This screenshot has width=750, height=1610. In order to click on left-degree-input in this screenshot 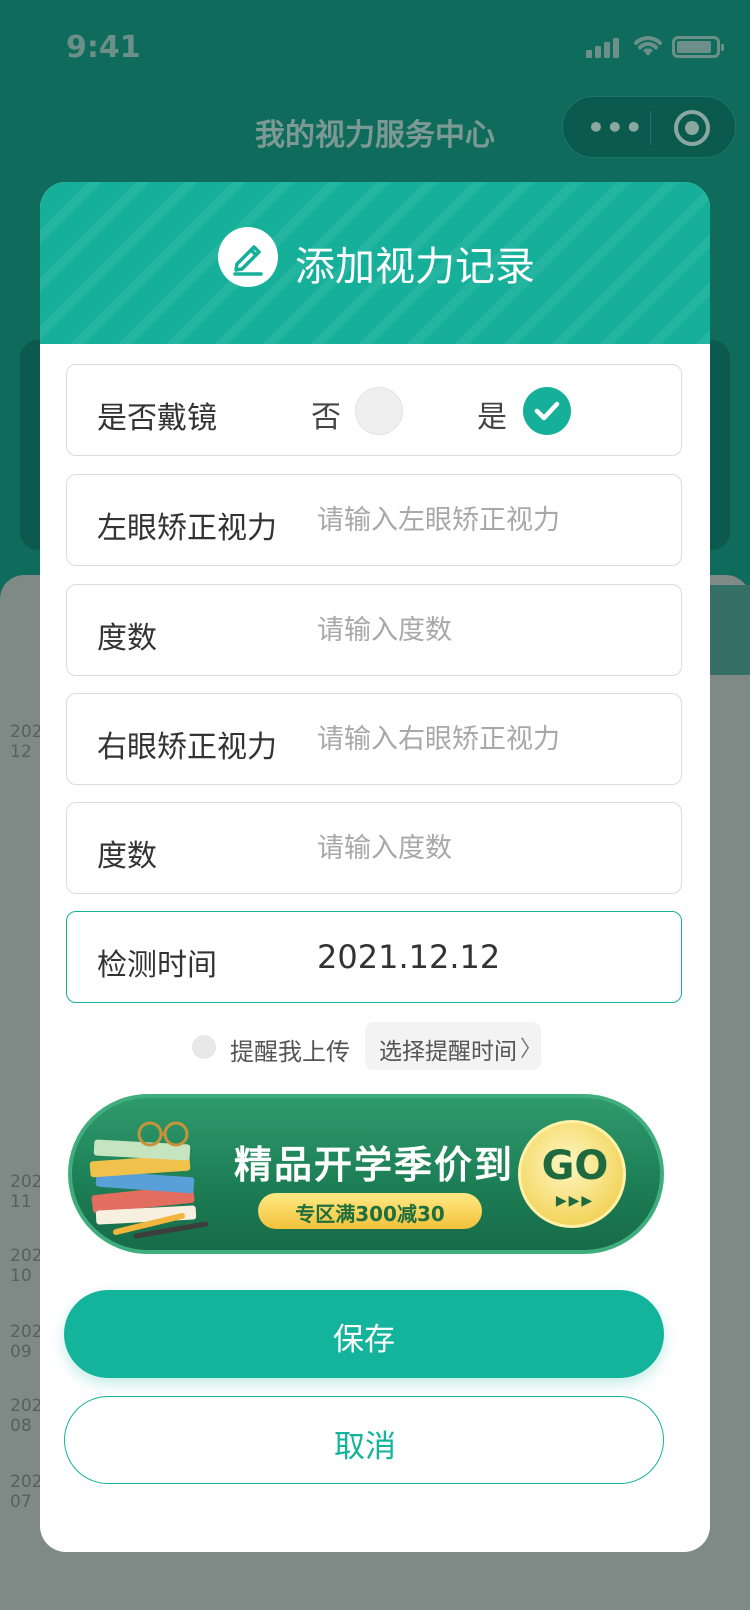, I will do `click(487, 630)`.